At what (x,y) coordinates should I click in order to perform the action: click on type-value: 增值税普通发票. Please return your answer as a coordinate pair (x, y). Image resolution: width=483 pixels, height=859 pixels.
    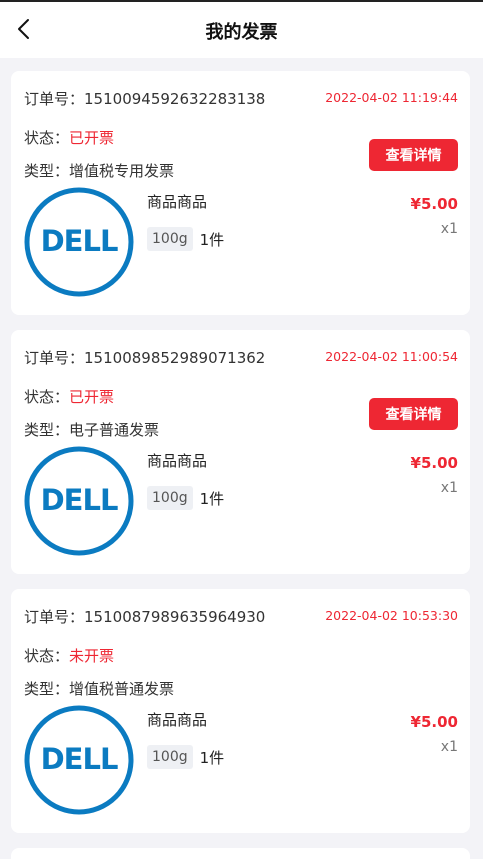
    Looking at the image, I should click on (122, 689).